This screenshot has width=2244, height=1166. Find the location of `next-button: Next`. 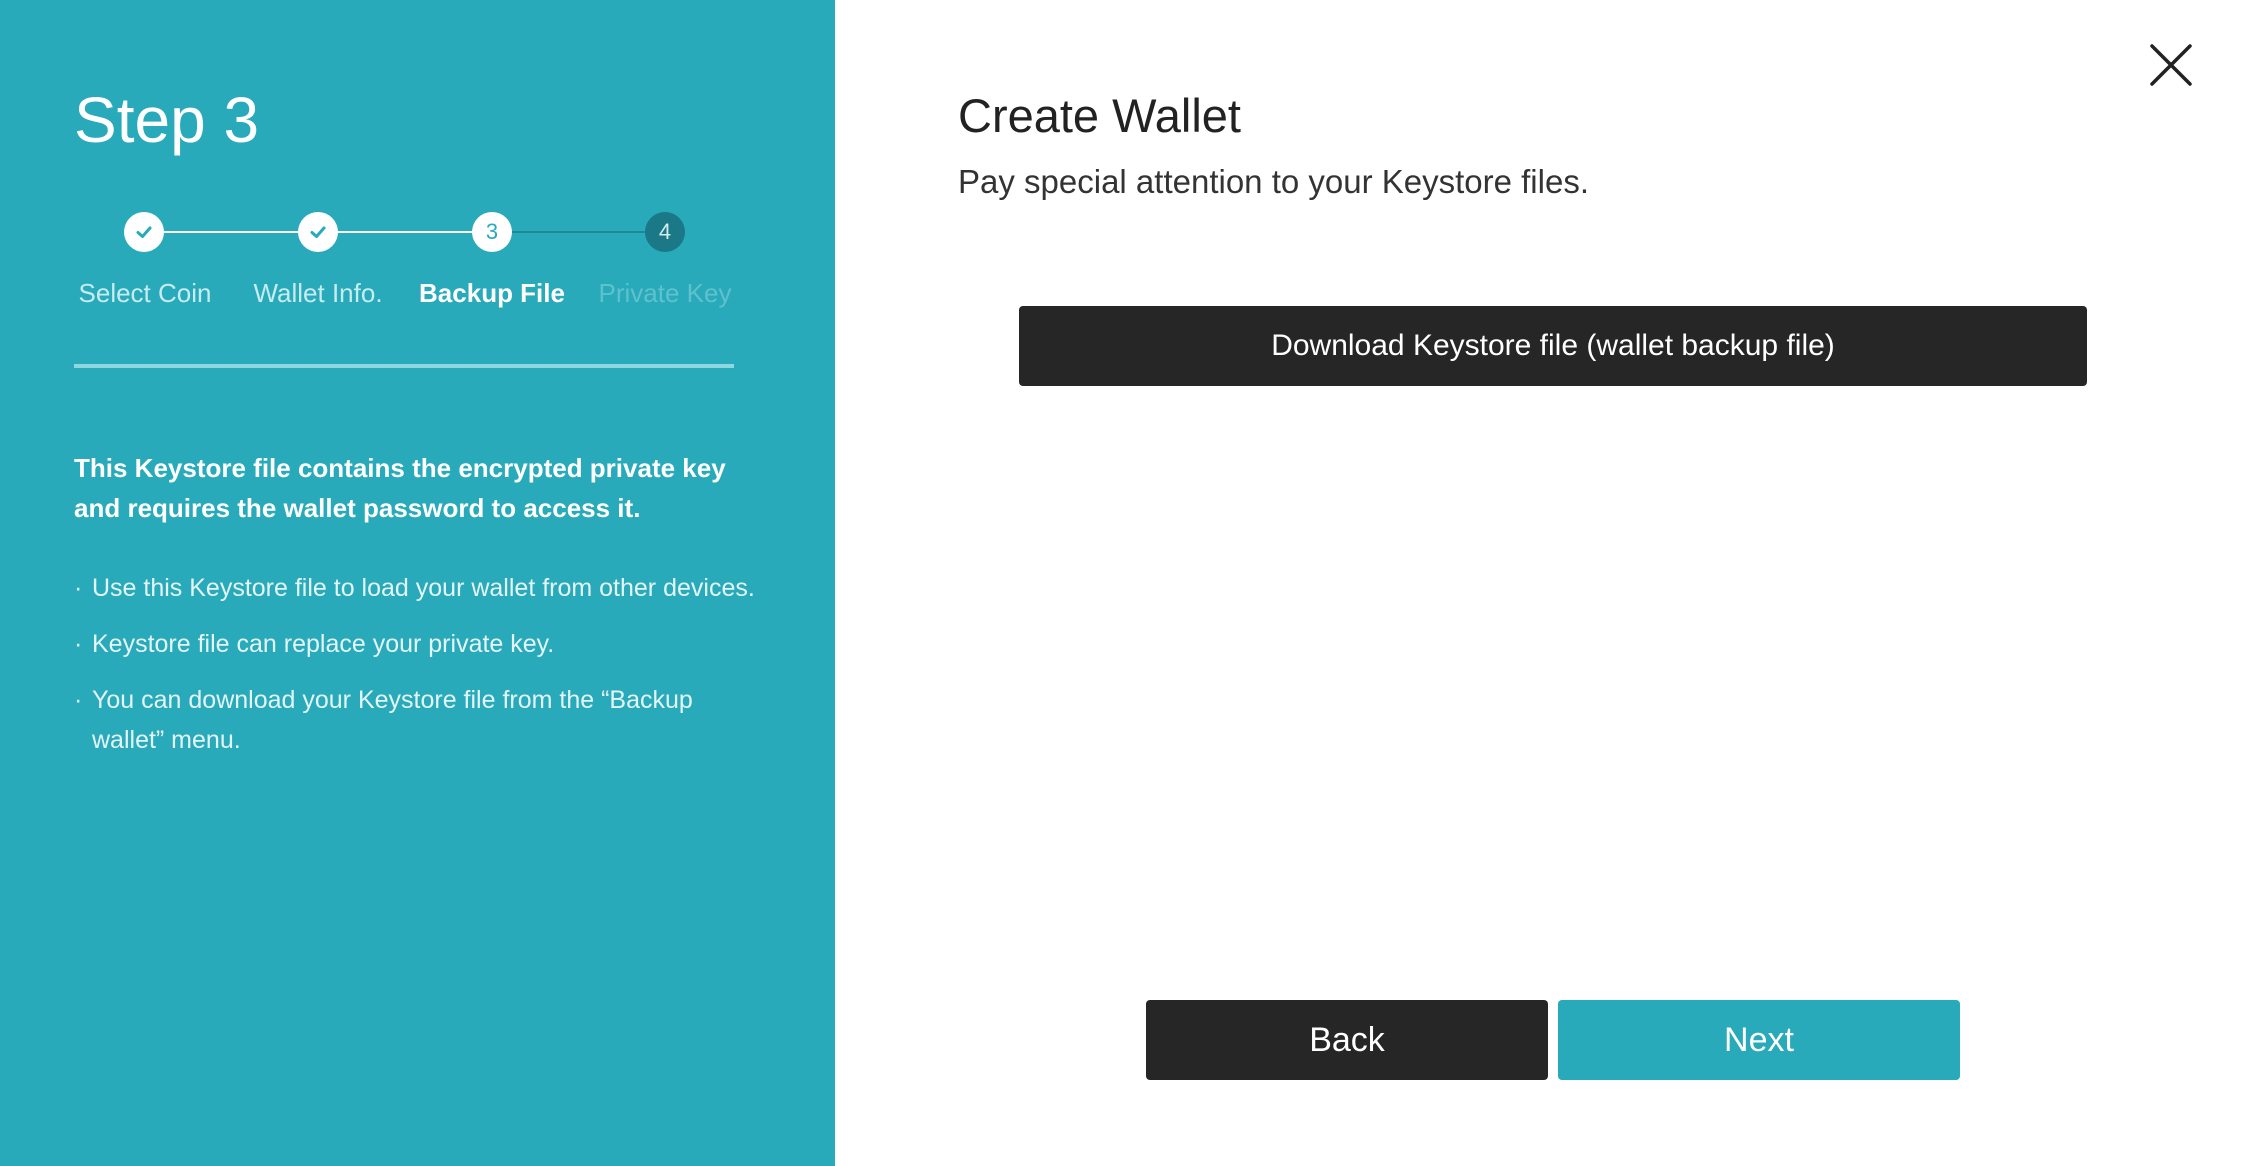

next-button: Next is located at coordinates (1759, 1040).